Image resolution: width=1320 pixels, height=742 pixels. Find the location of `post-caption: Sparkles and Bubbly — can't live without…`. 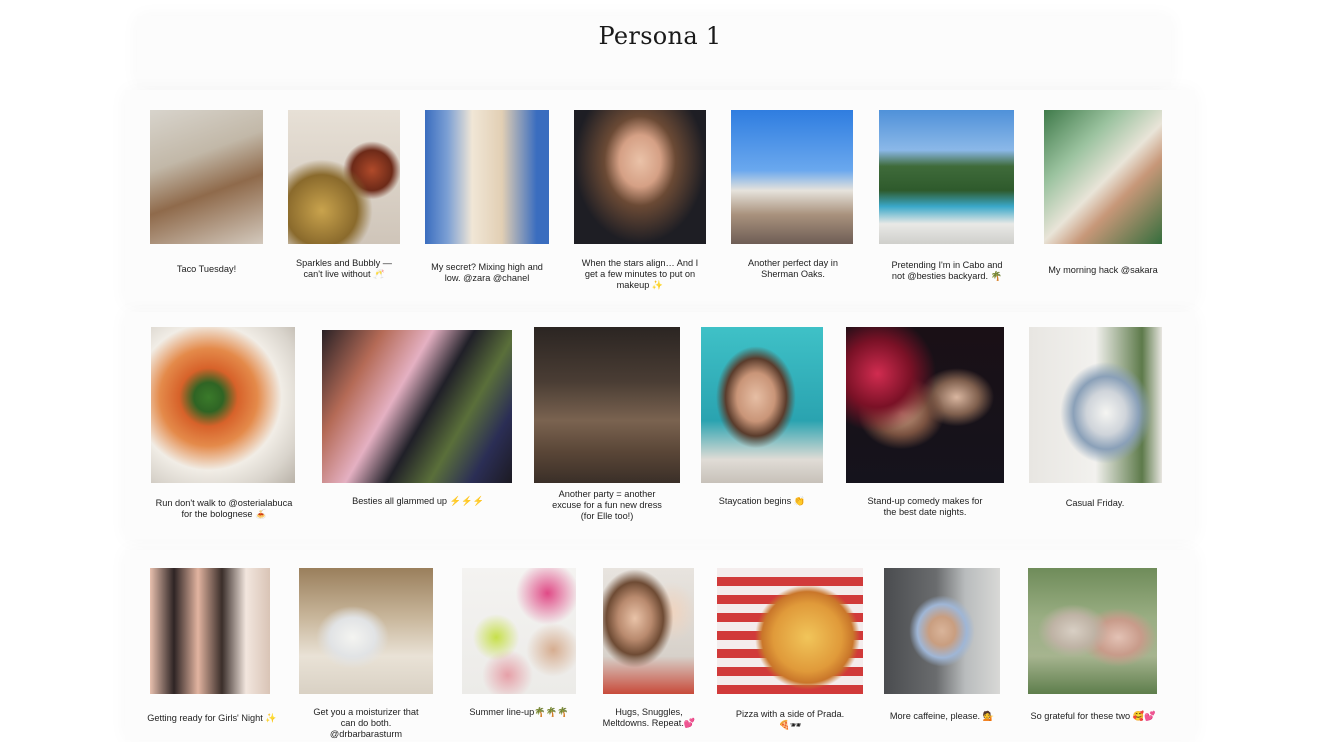

post-caption: Sparkles and Bubbly — can't live without… is located at coordinates (343, 268).